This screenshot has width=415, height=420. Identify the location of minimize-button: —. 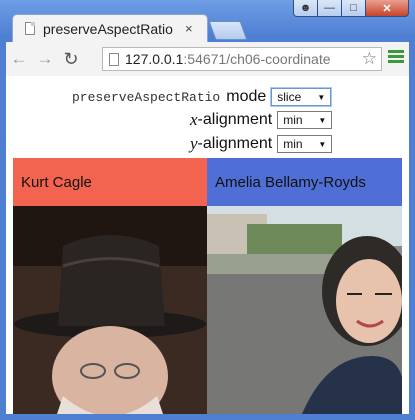
(329, 8).